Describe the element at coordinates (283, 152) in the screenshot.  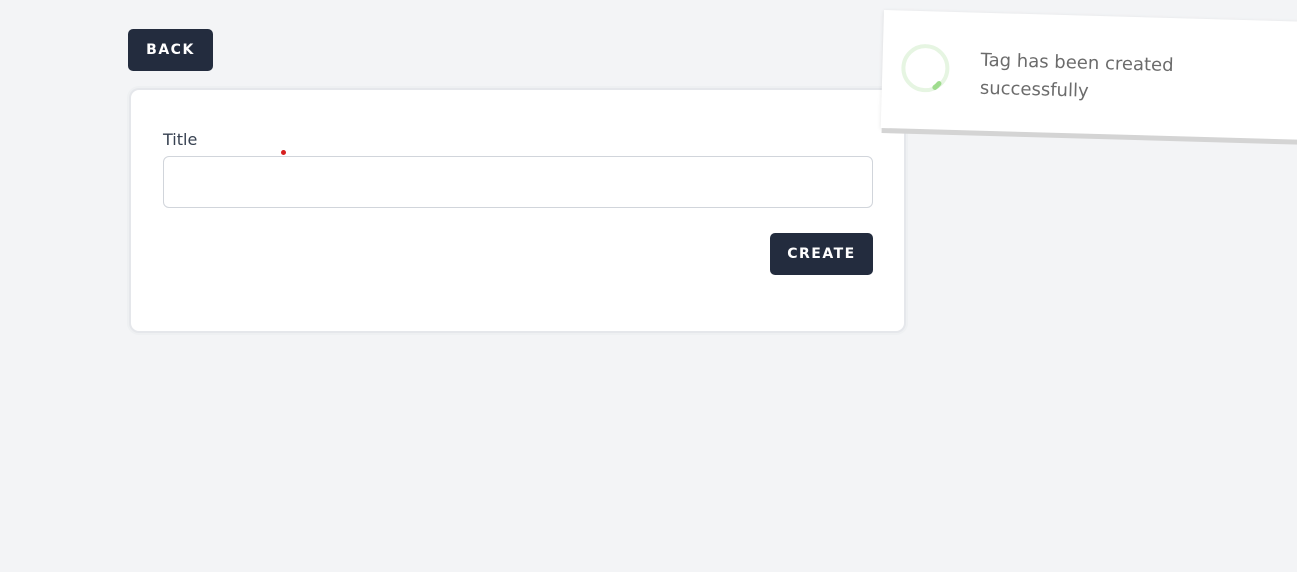
I see `required-indicator` at that location.